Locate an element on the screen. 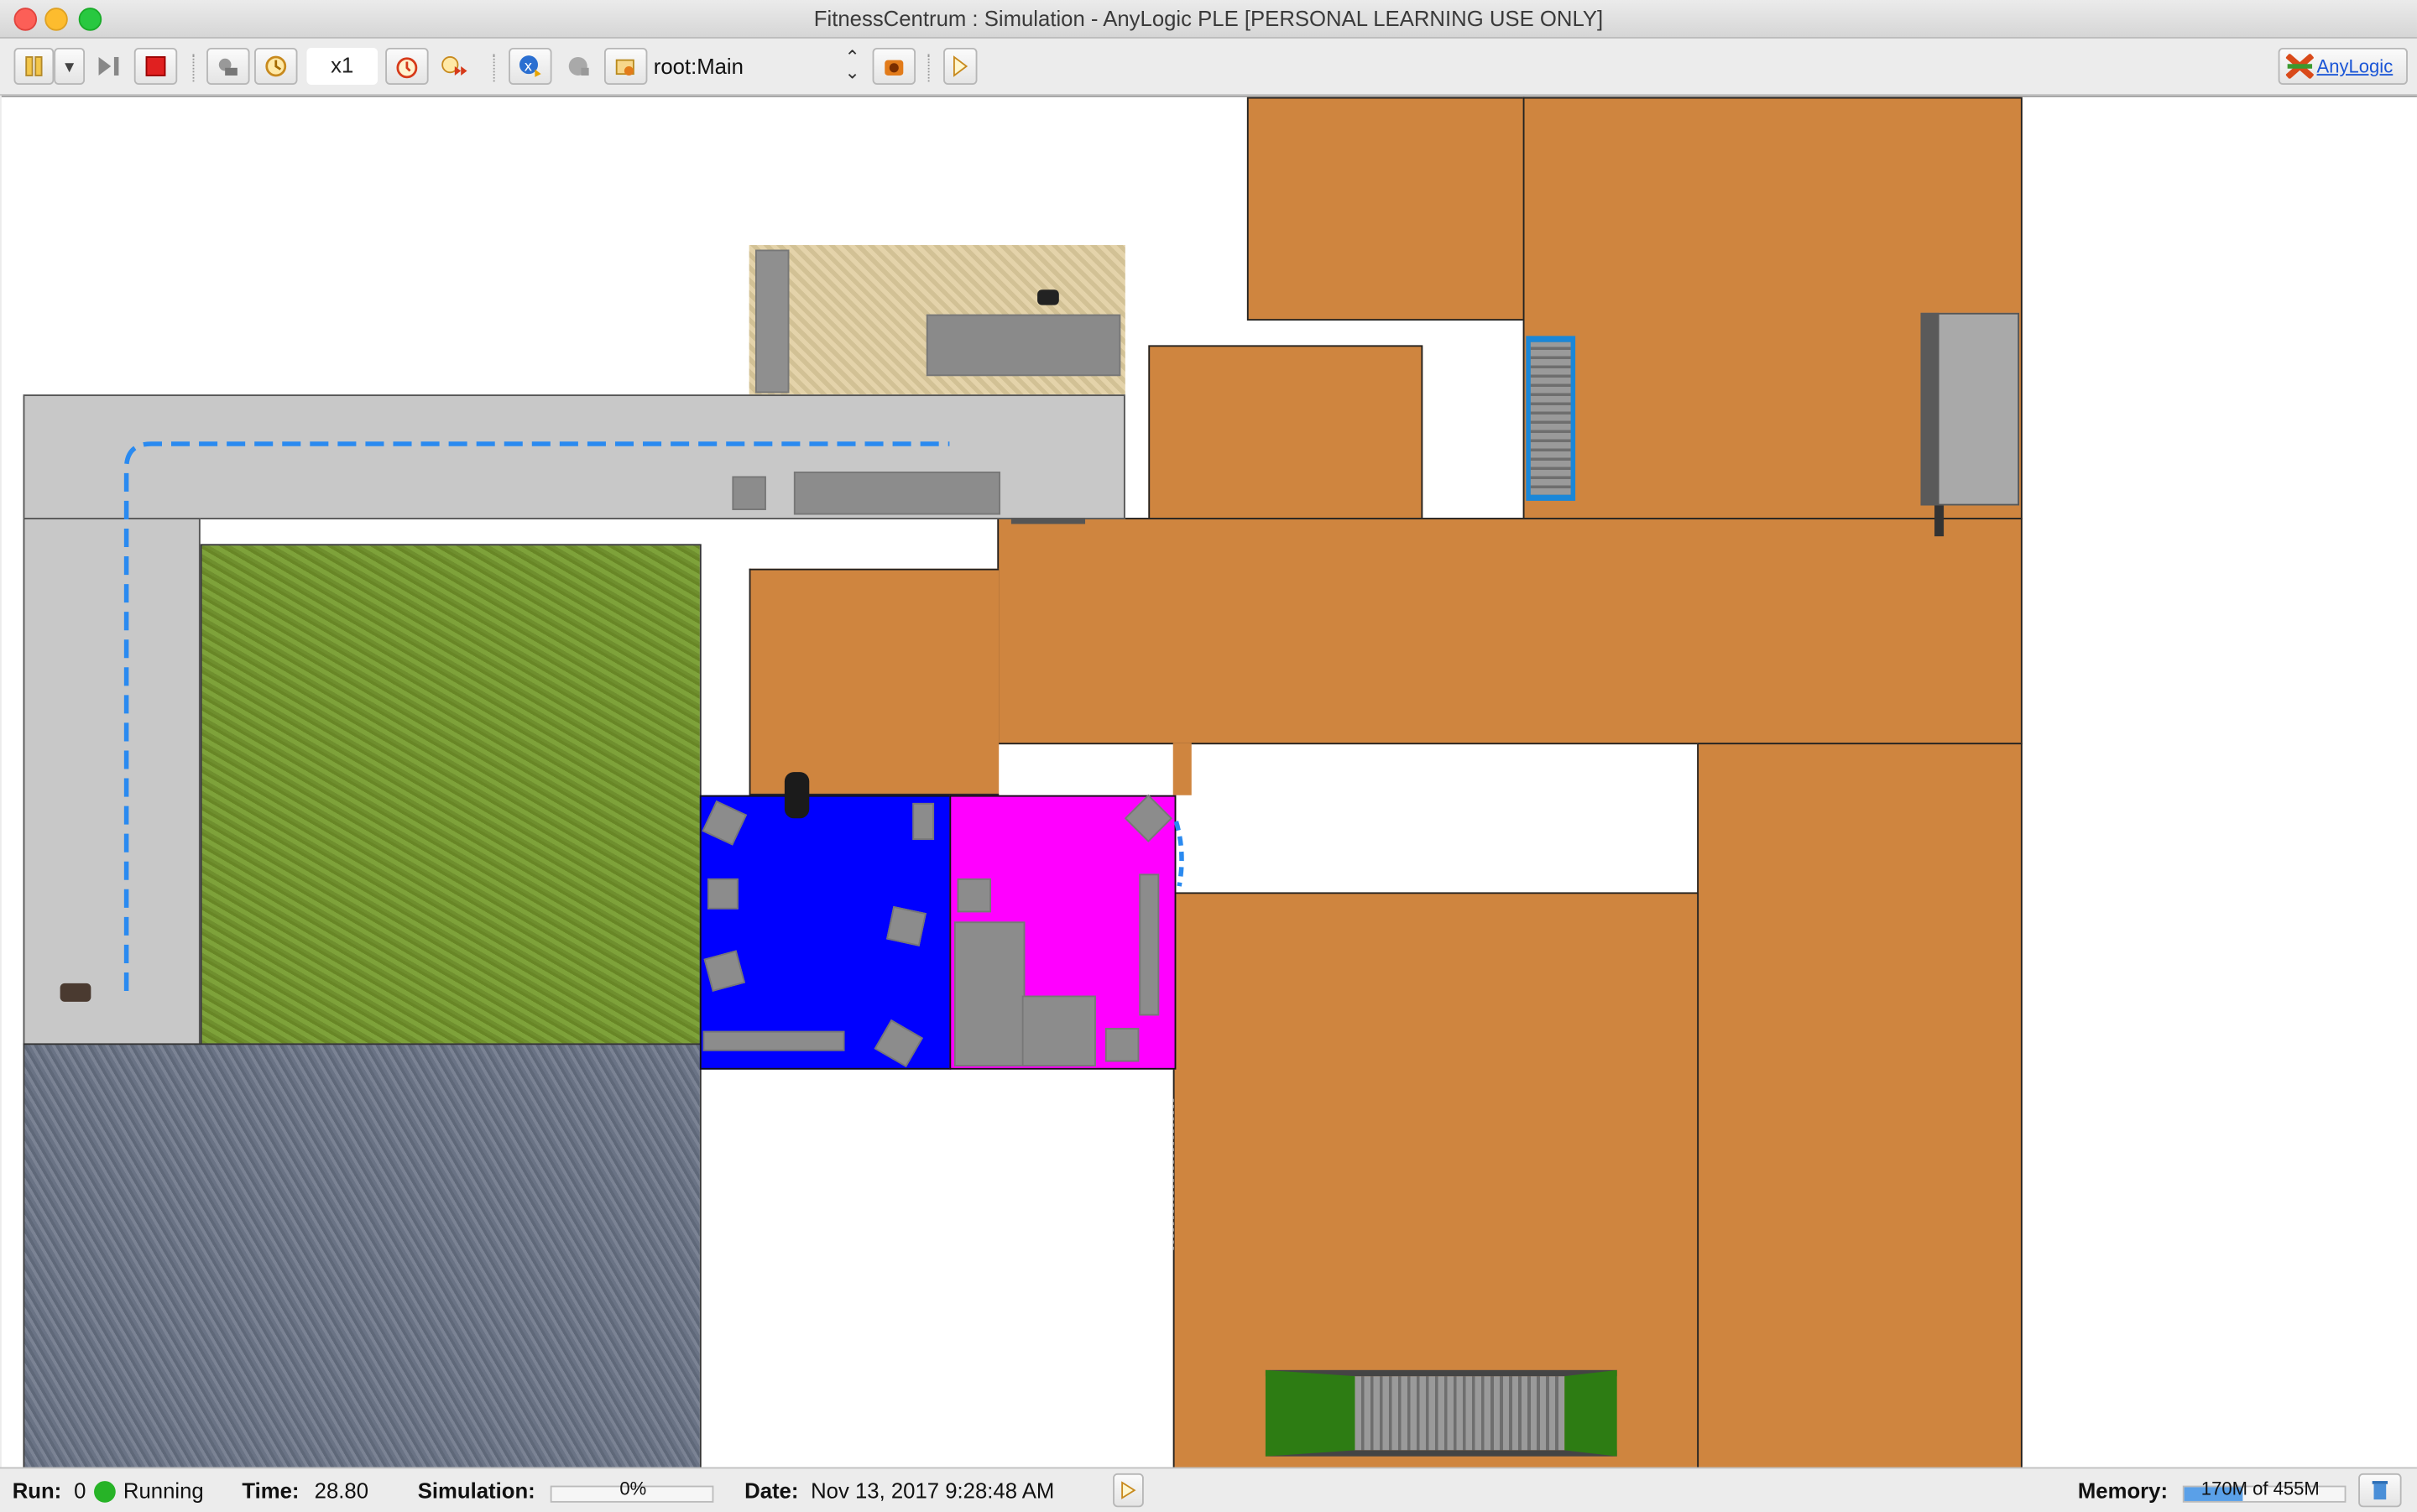  simulation-toolbar: ▾ x1 x root:Main ⌃ ⌄ AnyLogic is located at coordinates (1208, 67).